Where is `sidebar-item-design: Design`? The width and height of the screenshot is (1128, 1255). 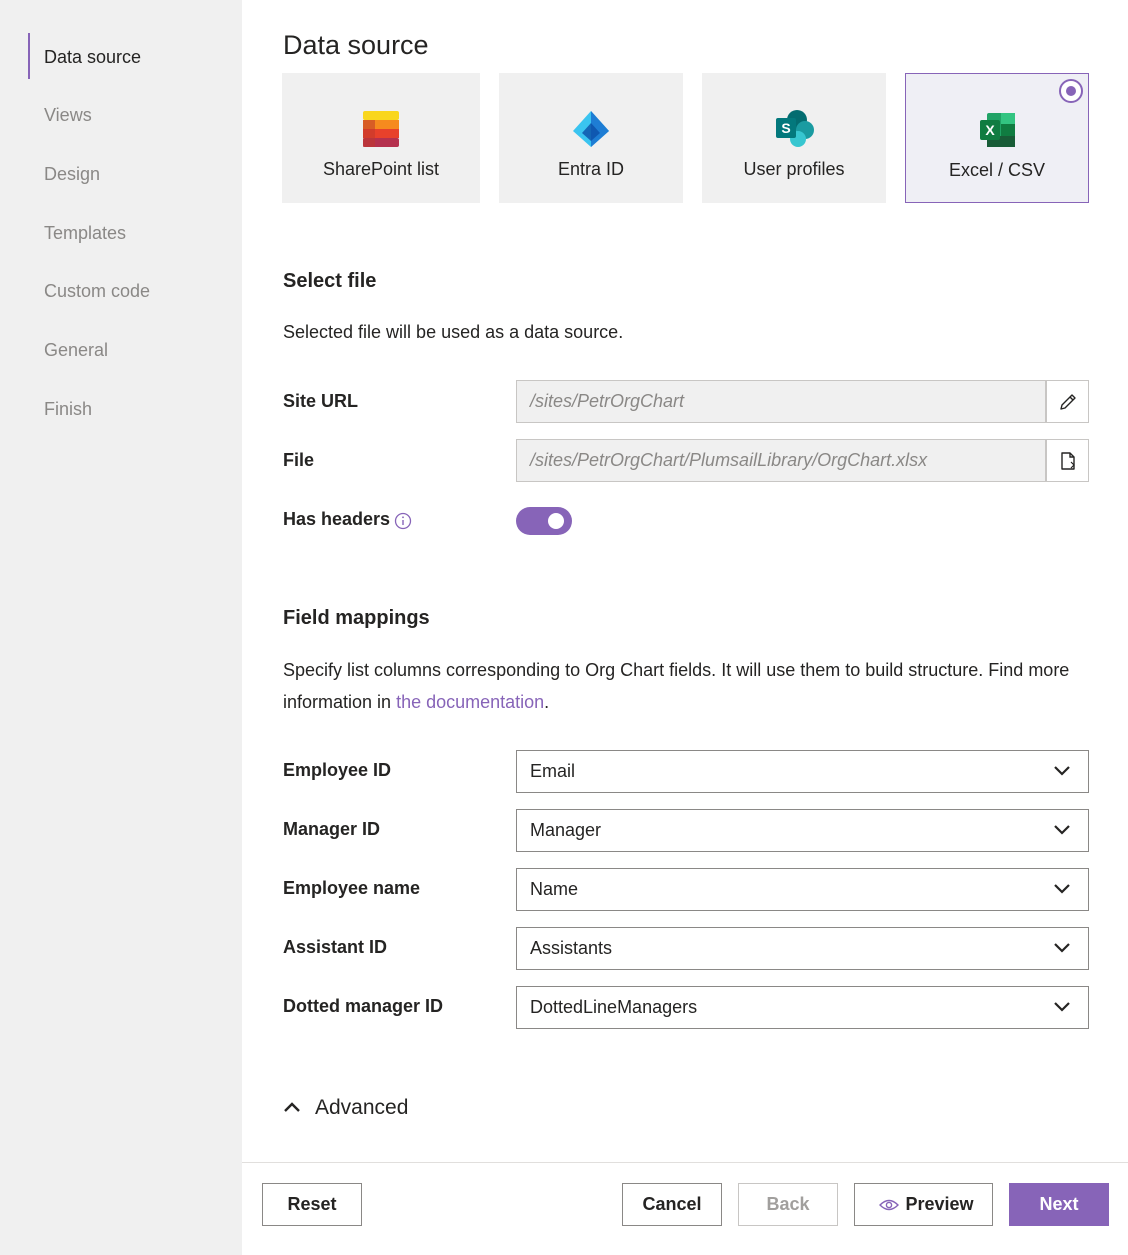 sidebar-item-design: Design is located at coordinates (72, 174).